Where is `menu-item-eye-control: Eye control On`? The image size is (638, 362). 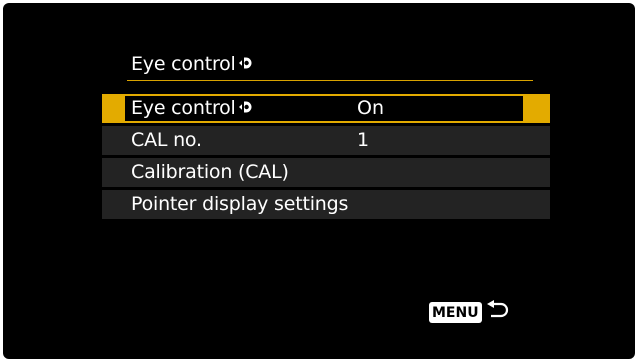
menu-item-eye-control: Eye control On is located at coordinates (326, 108).